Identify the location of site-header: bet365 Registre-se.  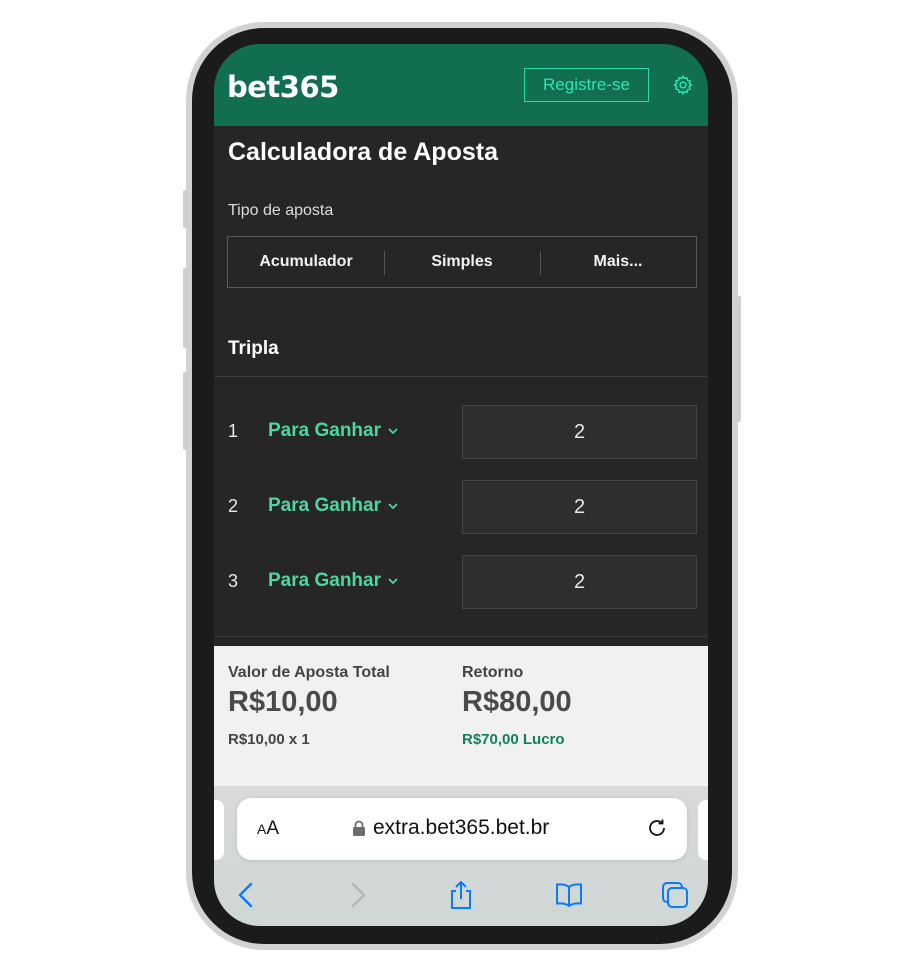
(461, 85).